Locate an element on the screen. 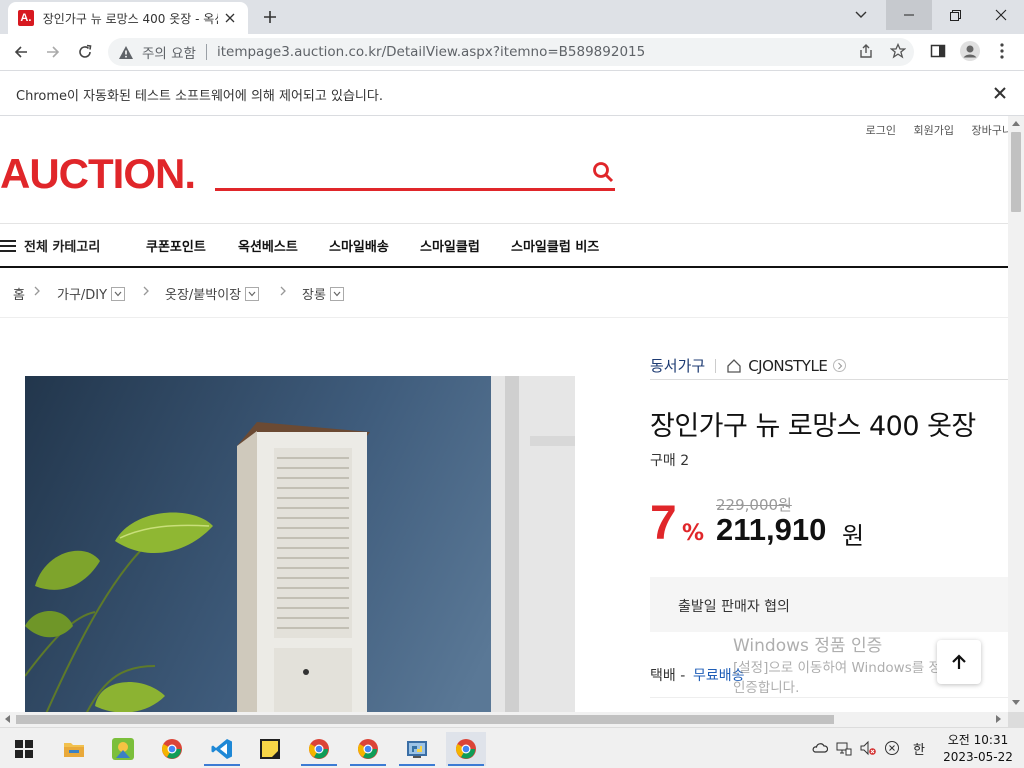  activation-watermark-title: Windows 정품 인증 is located at coordinates (808, 646).